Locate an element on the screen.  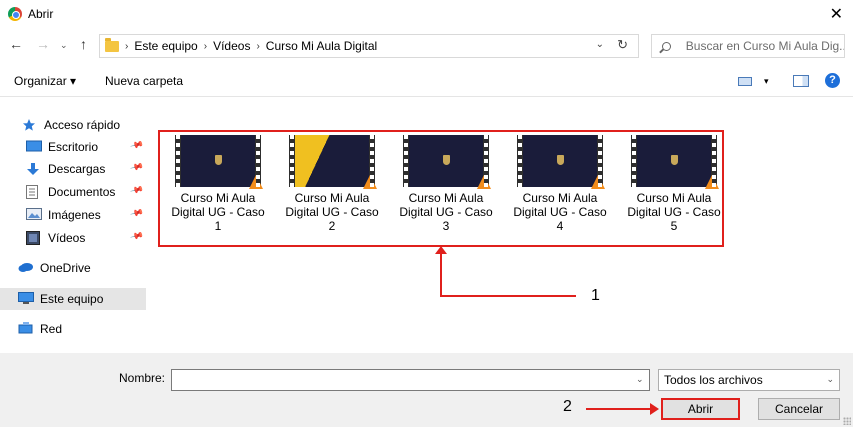
sidebar-item-videos: Vídeos 📌 is located at coordinates (73, 238).